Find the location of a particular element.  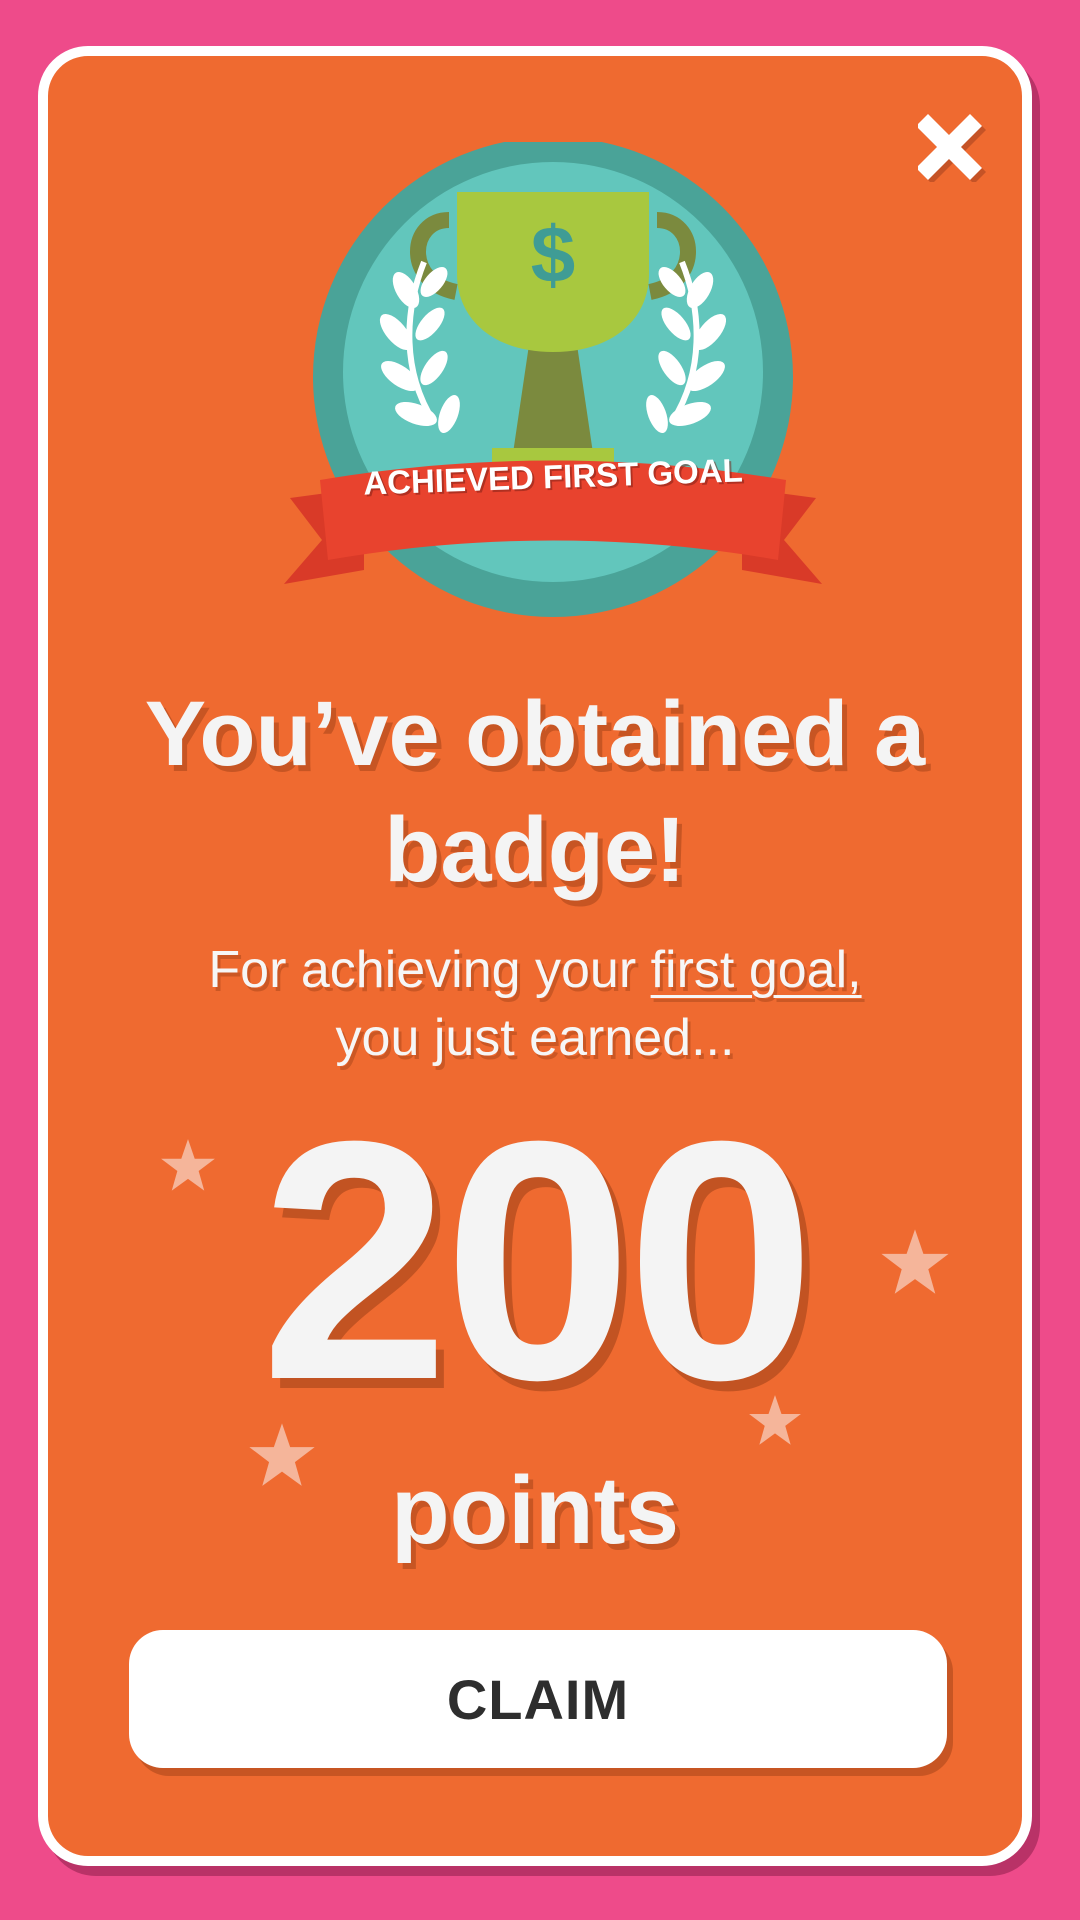

close-icon is located at coordinates (953, 147).